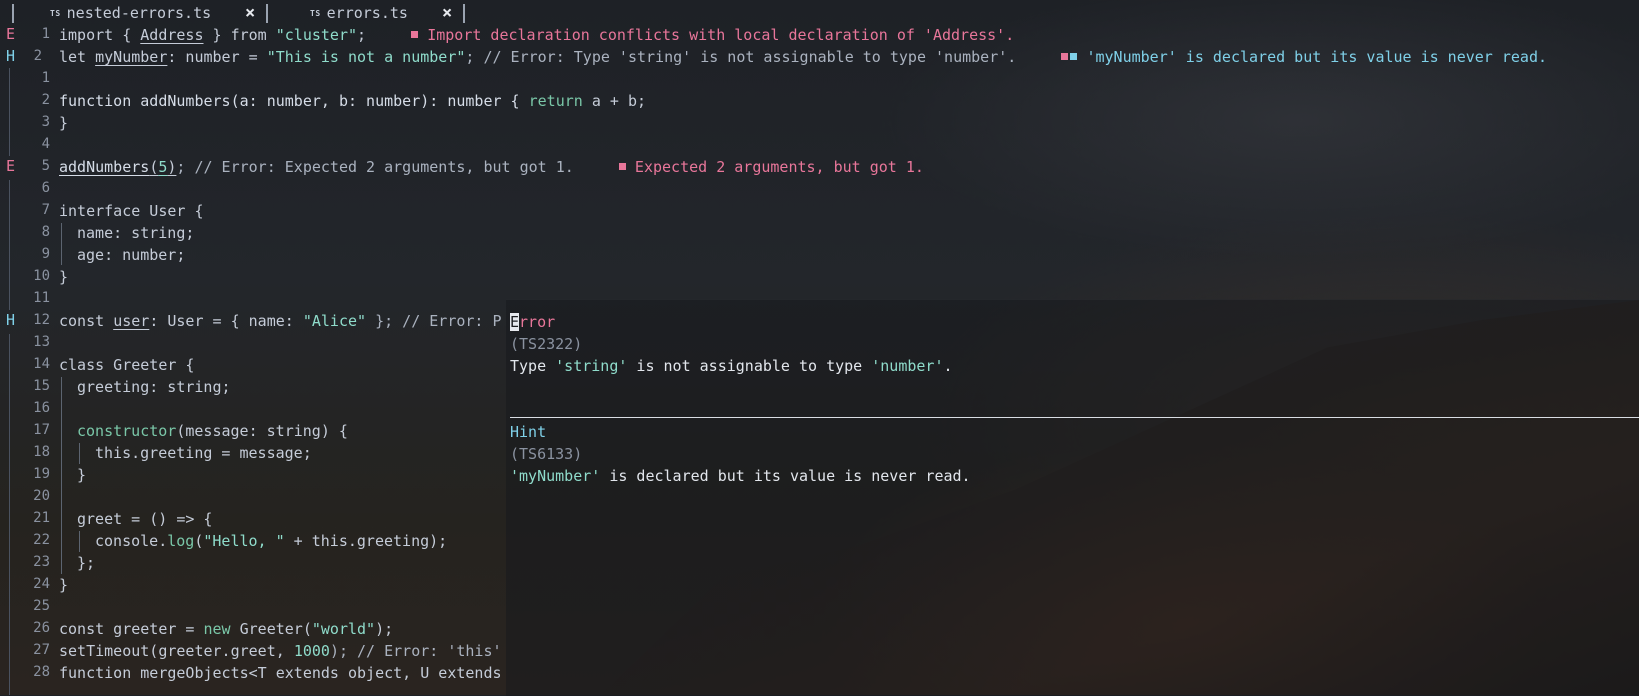 Image resolution: width=1639 pixels, height=696 pixels. What do you see at coordinates (41, 408) in the screenshot?
I see `line-number: 16` at bounding box center [41, 408].